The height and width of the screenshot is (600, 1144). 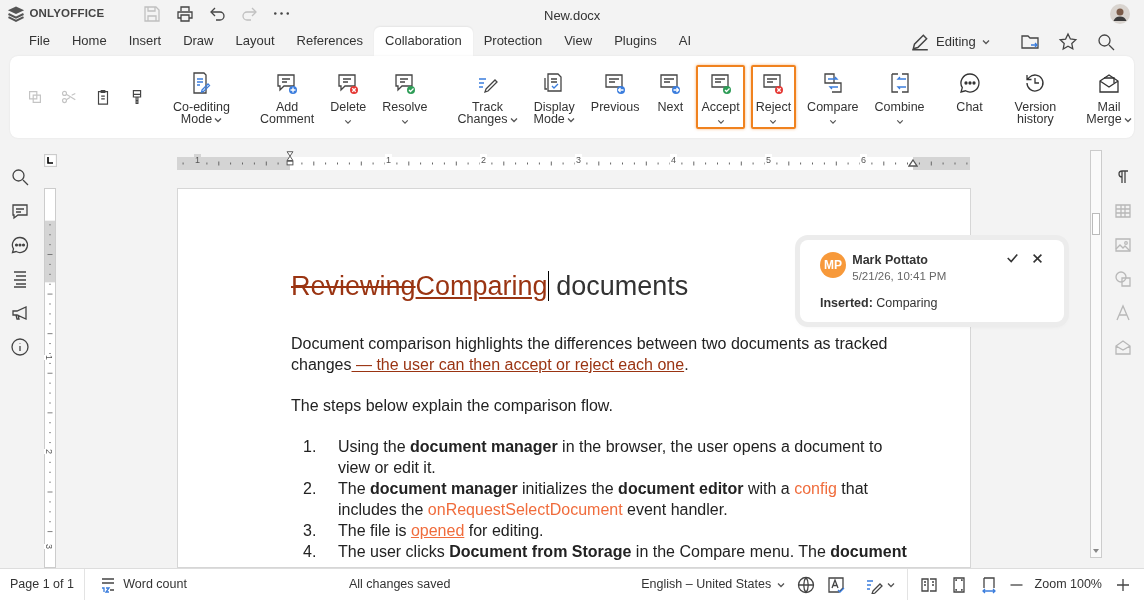 What do you see at coordinates (913, 162) in the screenshot?
I see `indent-marker-icon` at bounding box center [913, 162].